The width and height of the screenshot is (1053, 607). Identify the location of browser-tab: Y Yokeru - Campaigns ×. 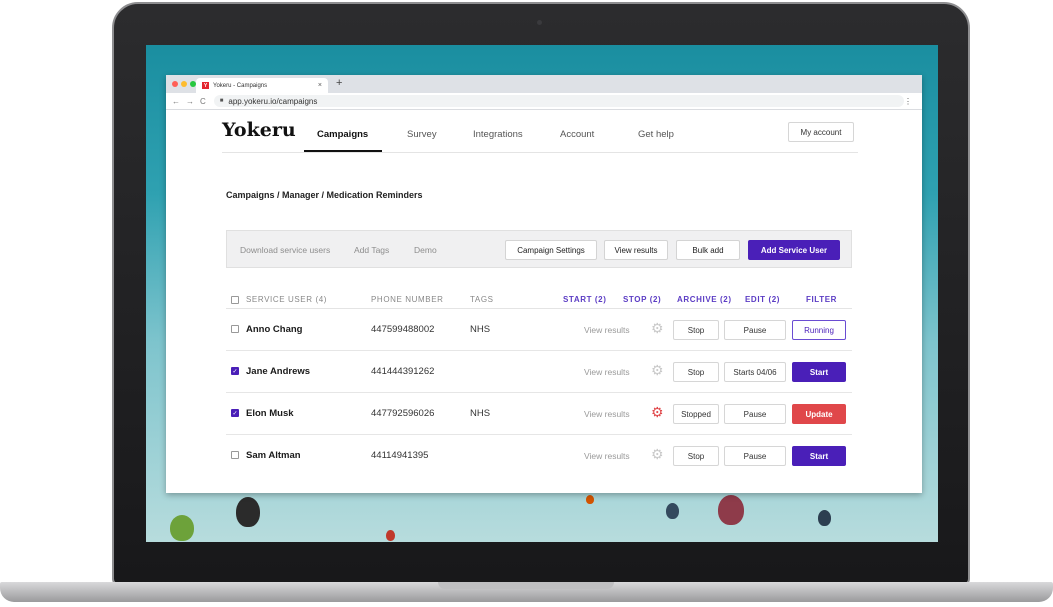
(262, 85).